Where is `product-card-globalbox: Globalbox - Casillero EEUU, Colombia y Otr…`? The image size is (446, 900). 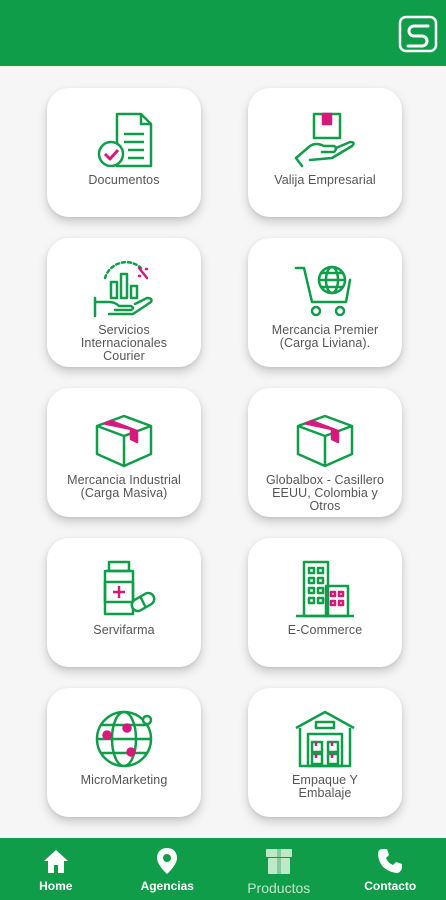
product-card-globalbox: Globalbox - Casillero EEUU, Colombia y Otr… is located at coordinates (325, 452).